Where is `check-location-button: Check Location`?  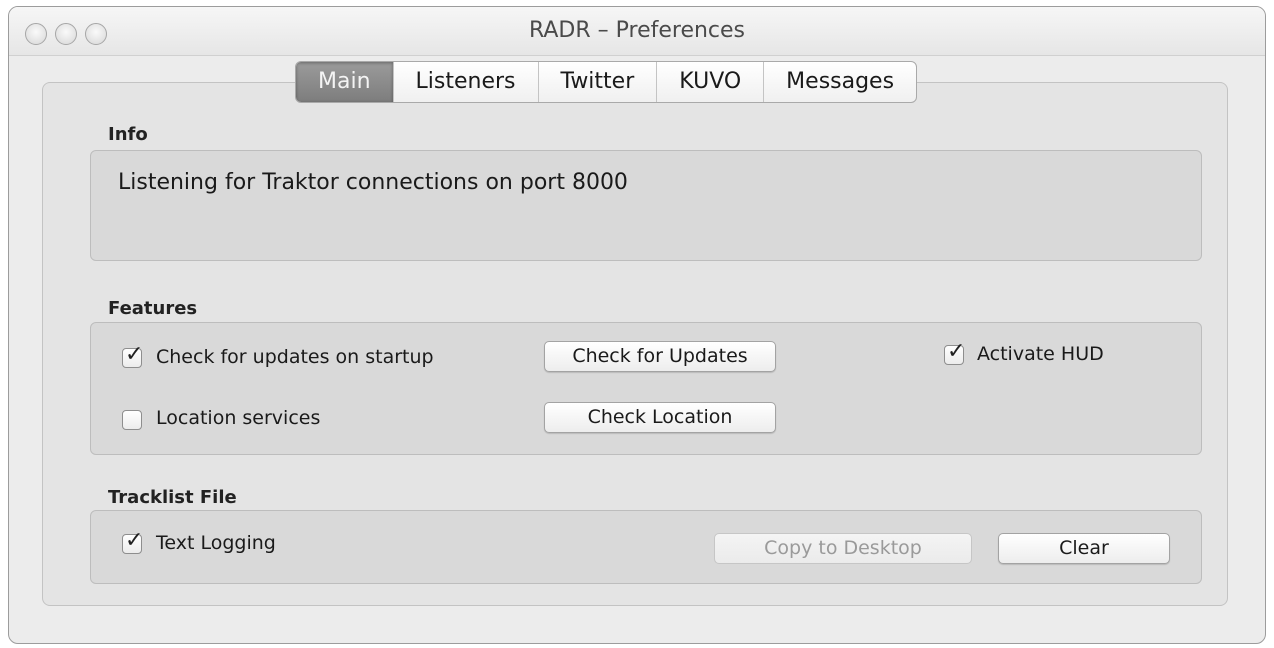 check-location-button: Check Location is located at coordinates (660, 417).